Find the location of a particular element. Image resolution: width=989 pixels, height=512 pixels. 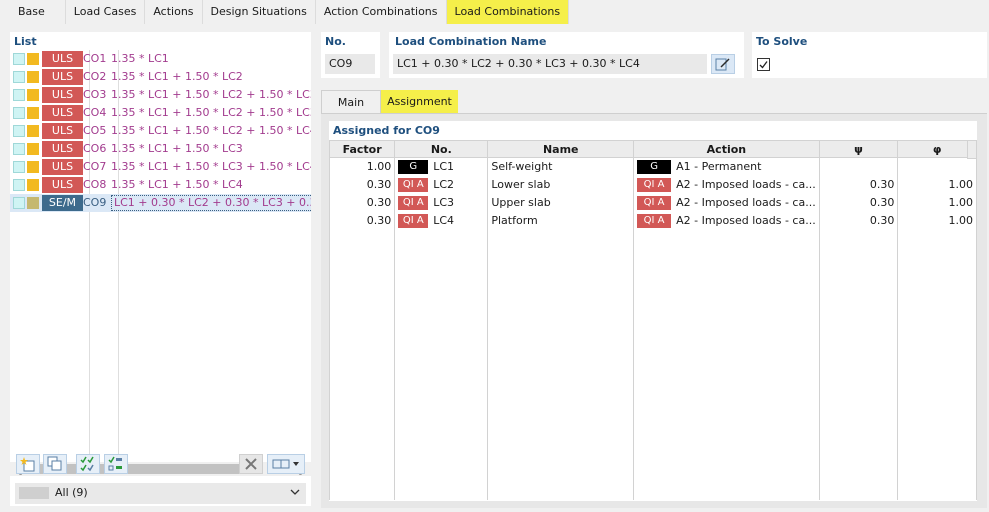

check-all-button is located at coordinates (88, 464).